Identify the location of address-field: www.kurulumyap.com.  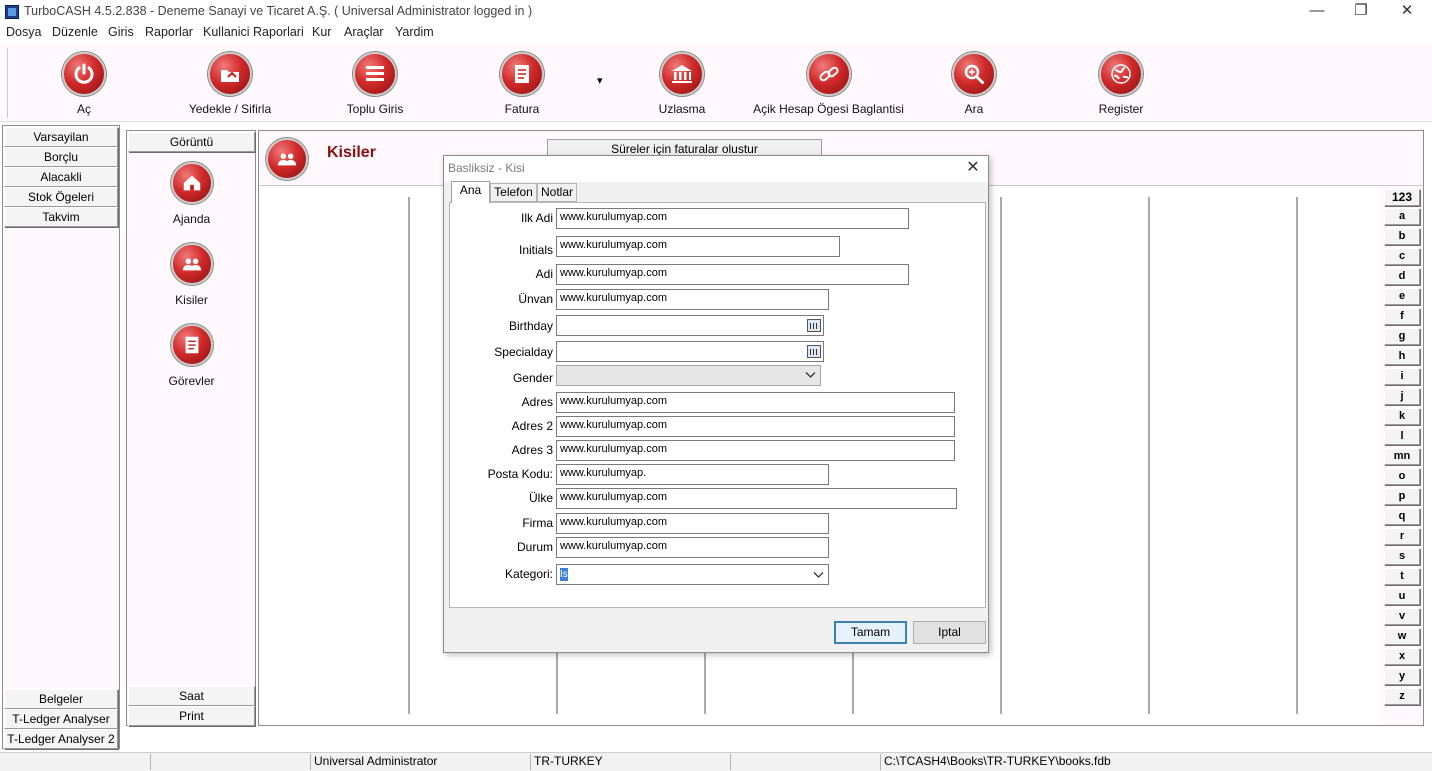
(755, 402).